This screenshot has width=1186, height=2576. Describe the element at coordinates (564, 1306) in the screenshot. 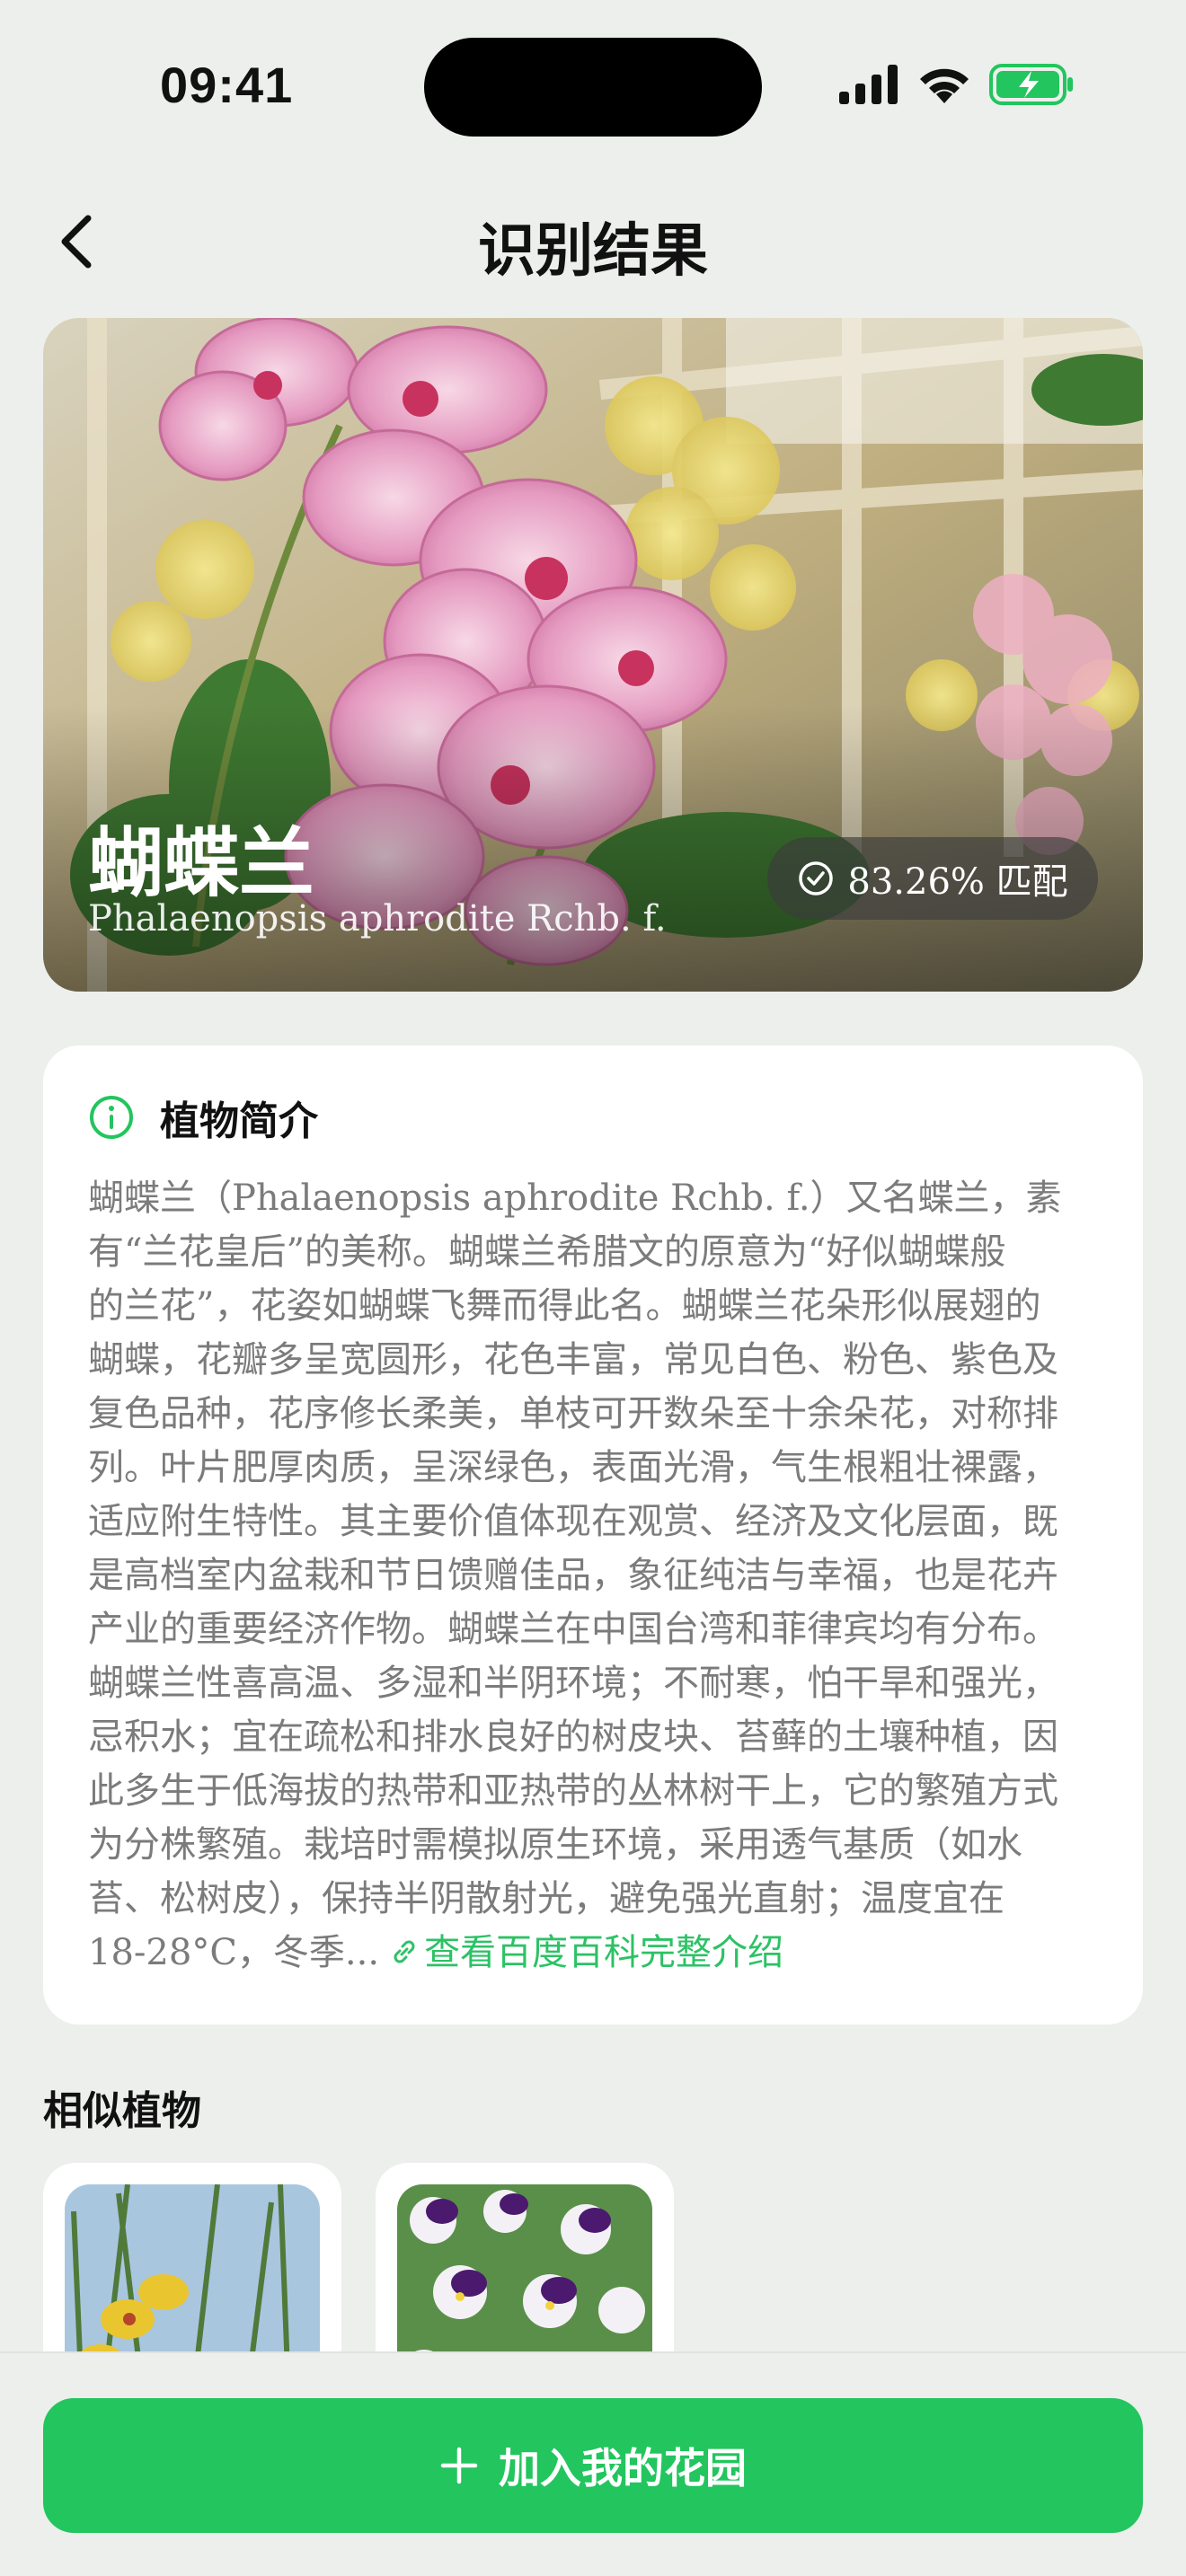

I see `intro-line: 的兰花”，花姿如蝴蝶飞舞而得此名。蝴蝶兰花朵形似展翅的` at that location.